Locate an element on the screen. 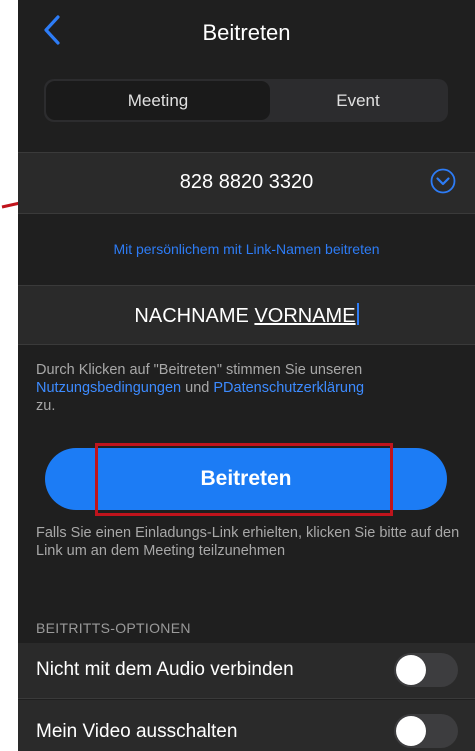  tab-meeting: Meeting is located at coordinates (158, 100).